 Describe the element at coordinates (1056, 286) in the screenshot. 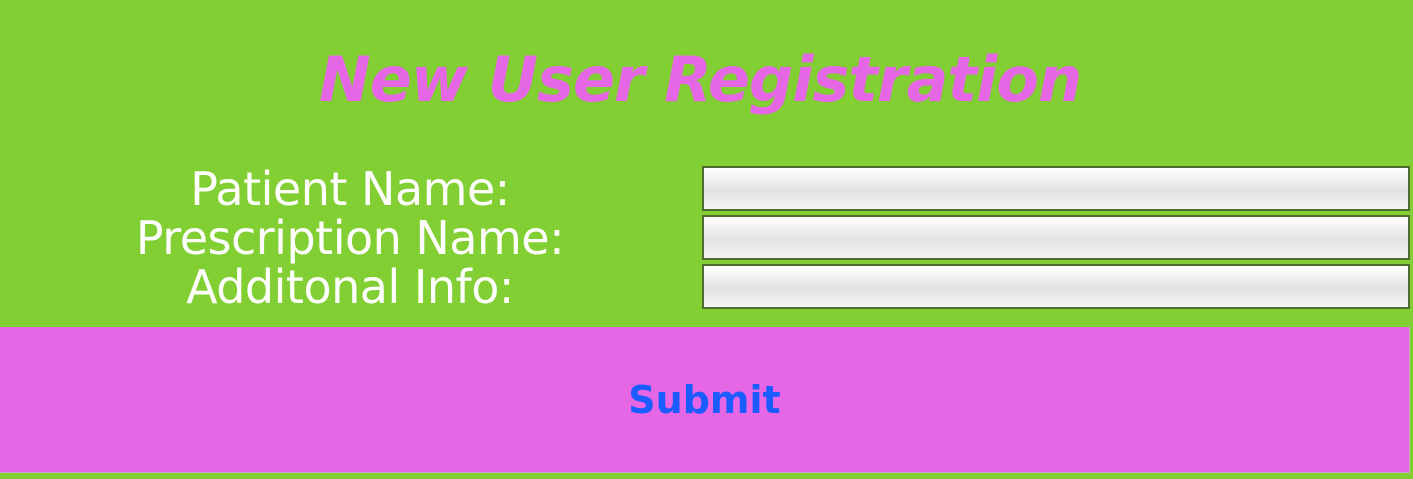

I see `additional-info-input` at that location.